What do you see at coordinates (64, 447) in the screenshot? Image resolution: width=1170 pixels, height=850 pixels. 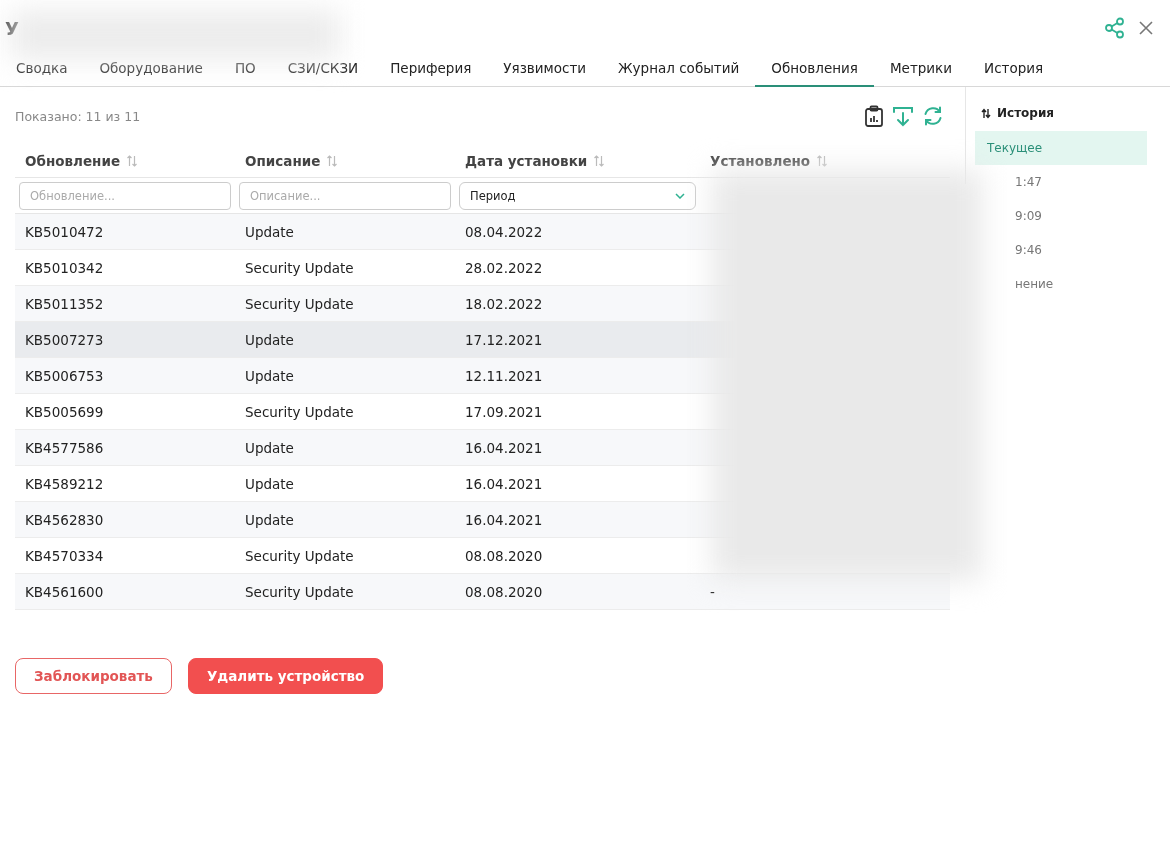 I see `table-cell: KB4577586` at bounding box center [64, 447].